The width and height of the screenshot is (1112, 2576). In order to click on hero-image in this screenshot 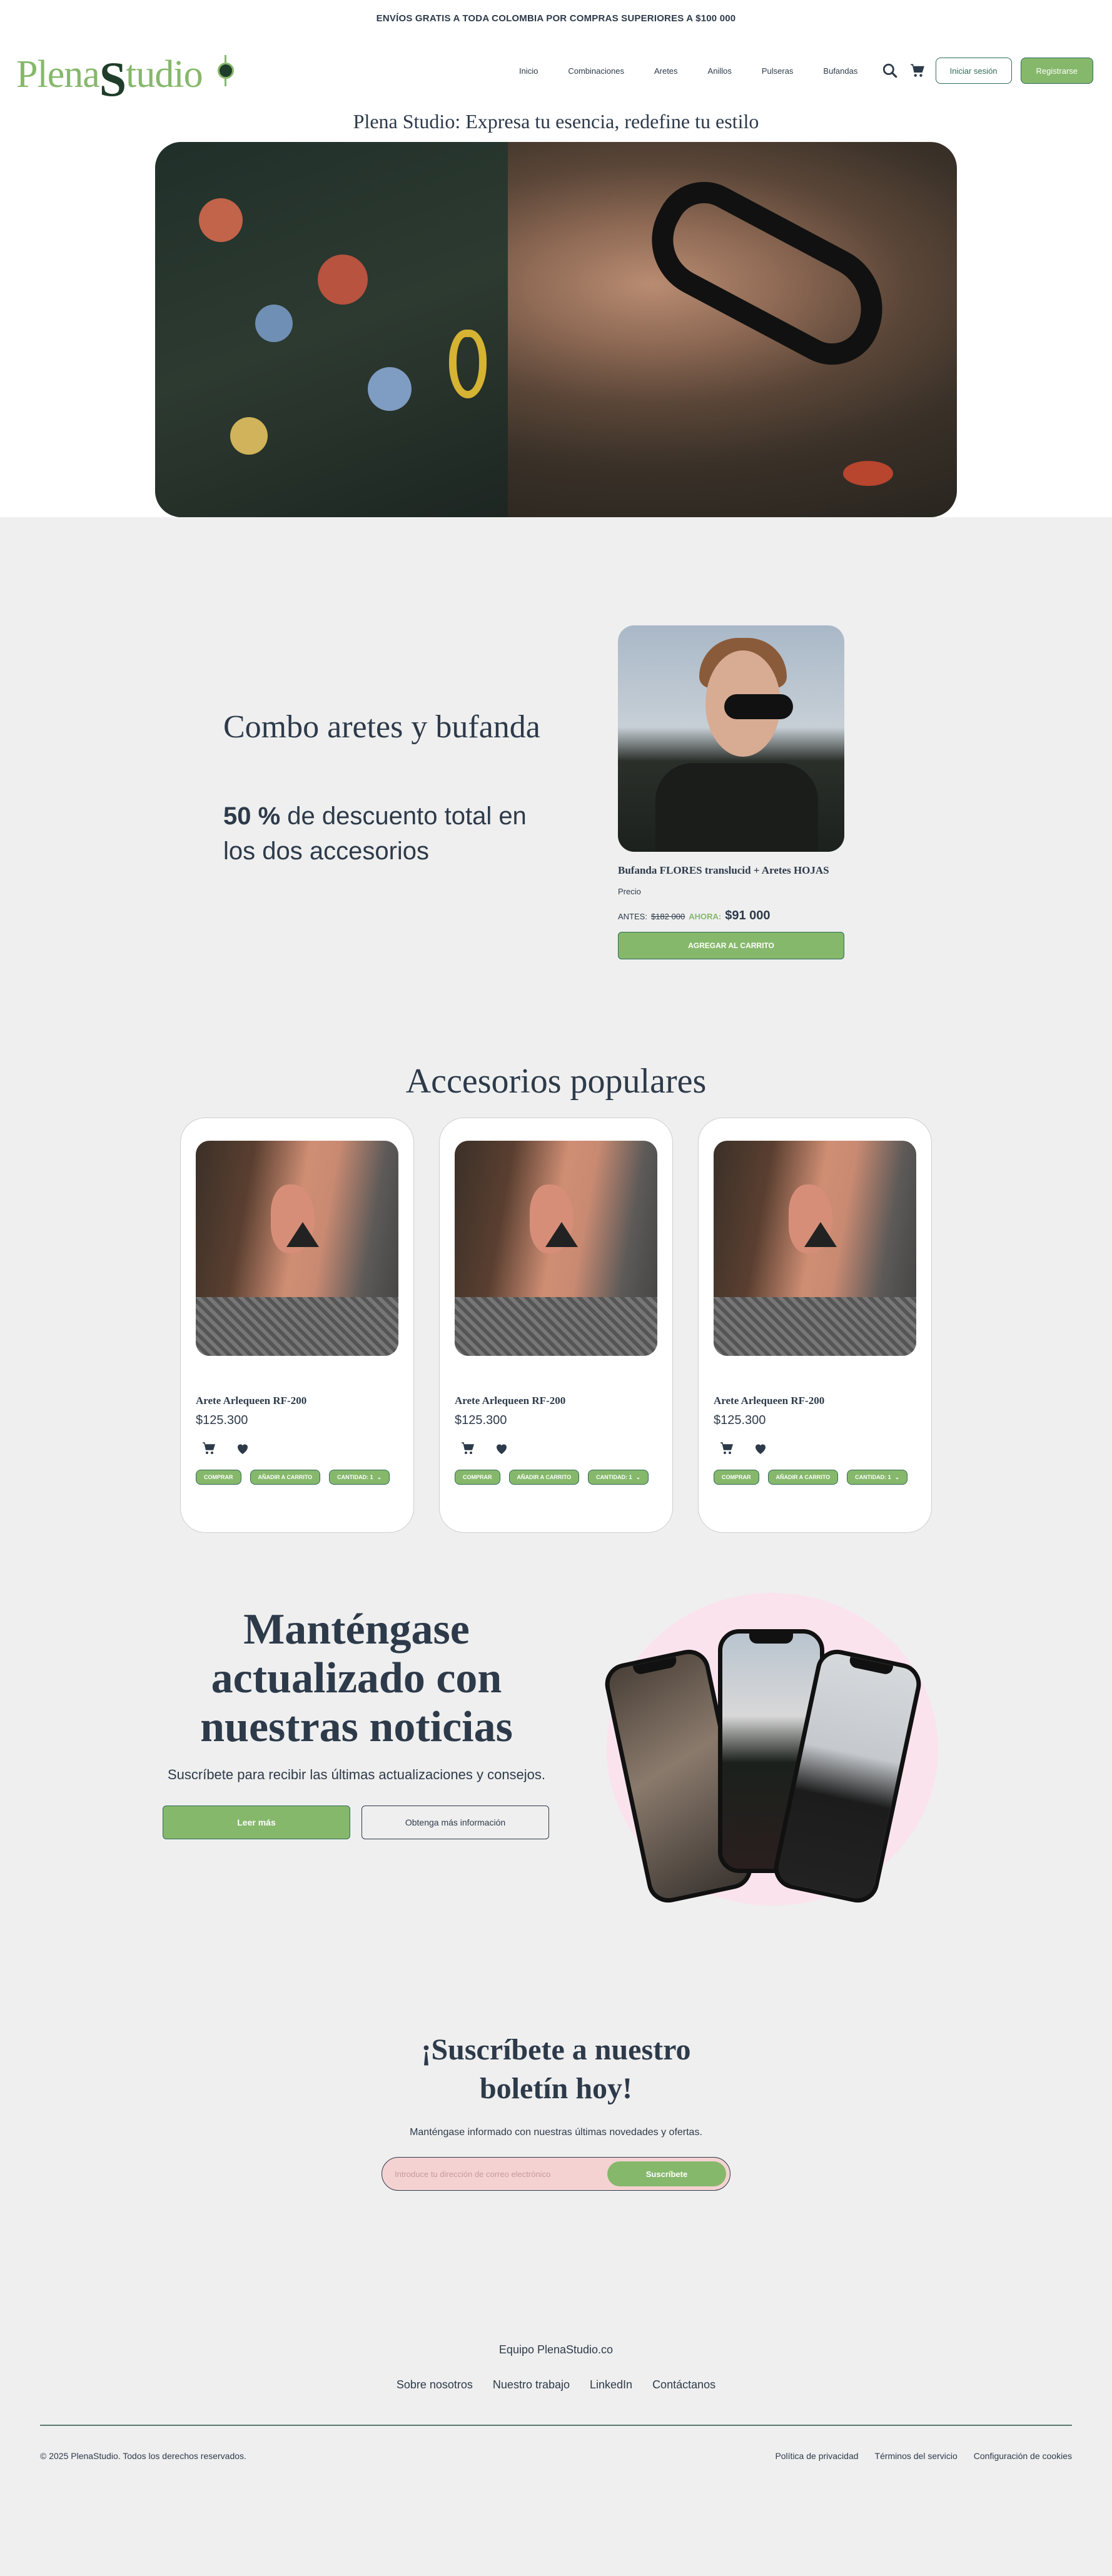, I will do `click(556, 329)`.